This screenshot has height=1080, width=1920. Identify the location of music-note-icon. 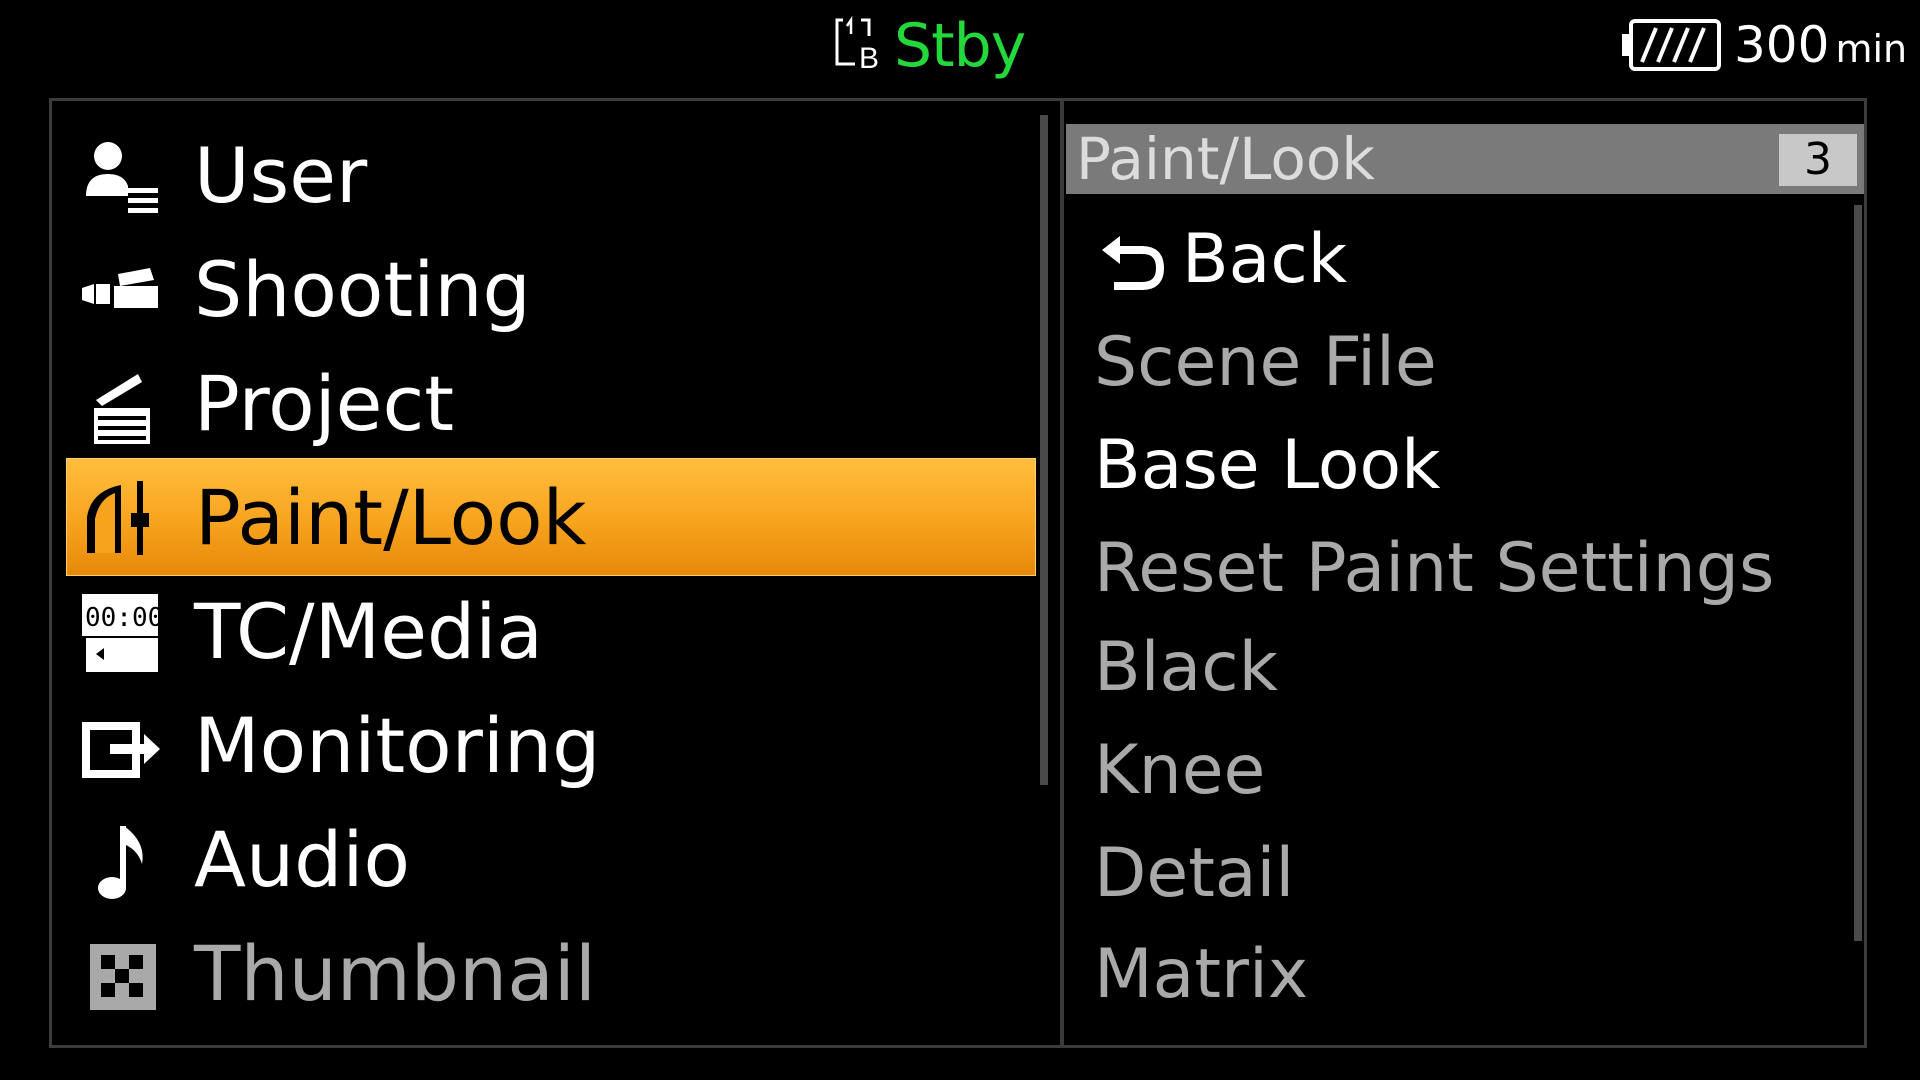
(120, 862).